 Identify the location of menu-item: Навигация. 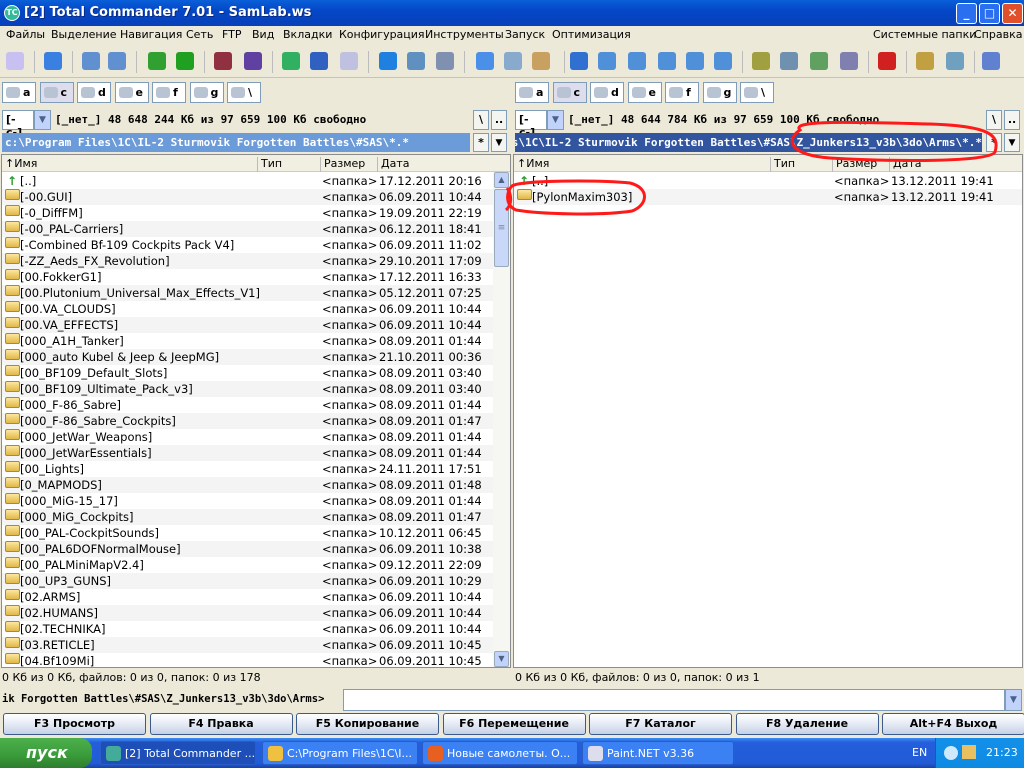
(151, 34).